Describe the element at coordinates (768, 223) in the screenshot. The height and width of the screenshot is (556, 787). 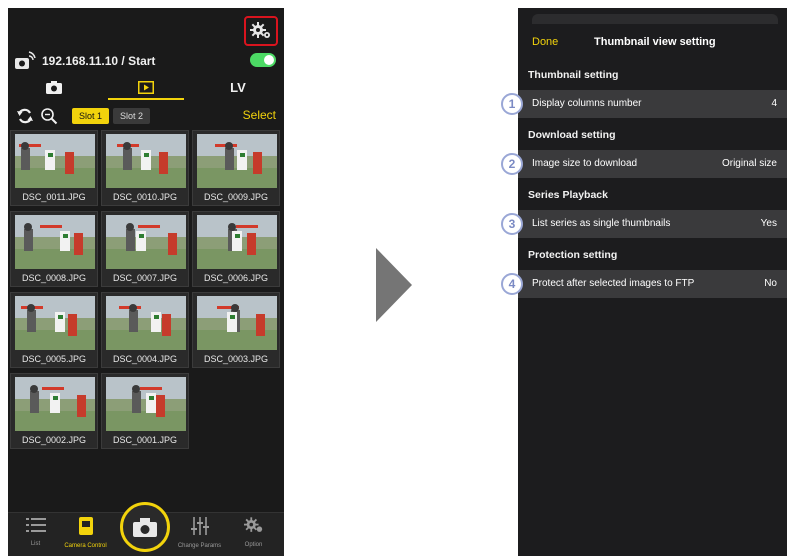
I see `setting-value: Yes` at that location.